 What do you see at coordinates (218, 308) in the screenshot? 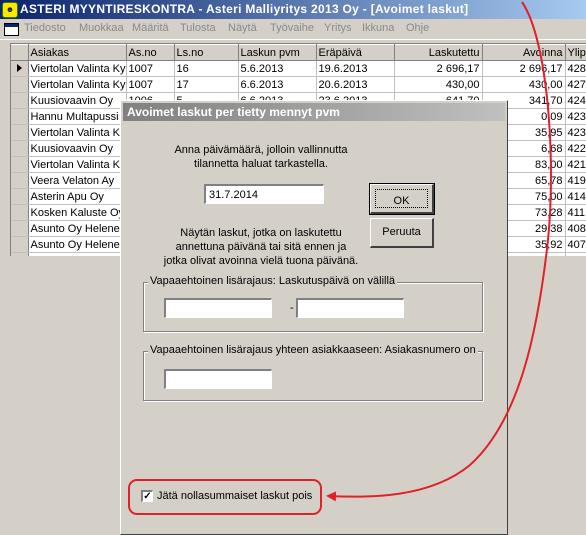
I see `range-from-field` at bounding box center [218, 308].